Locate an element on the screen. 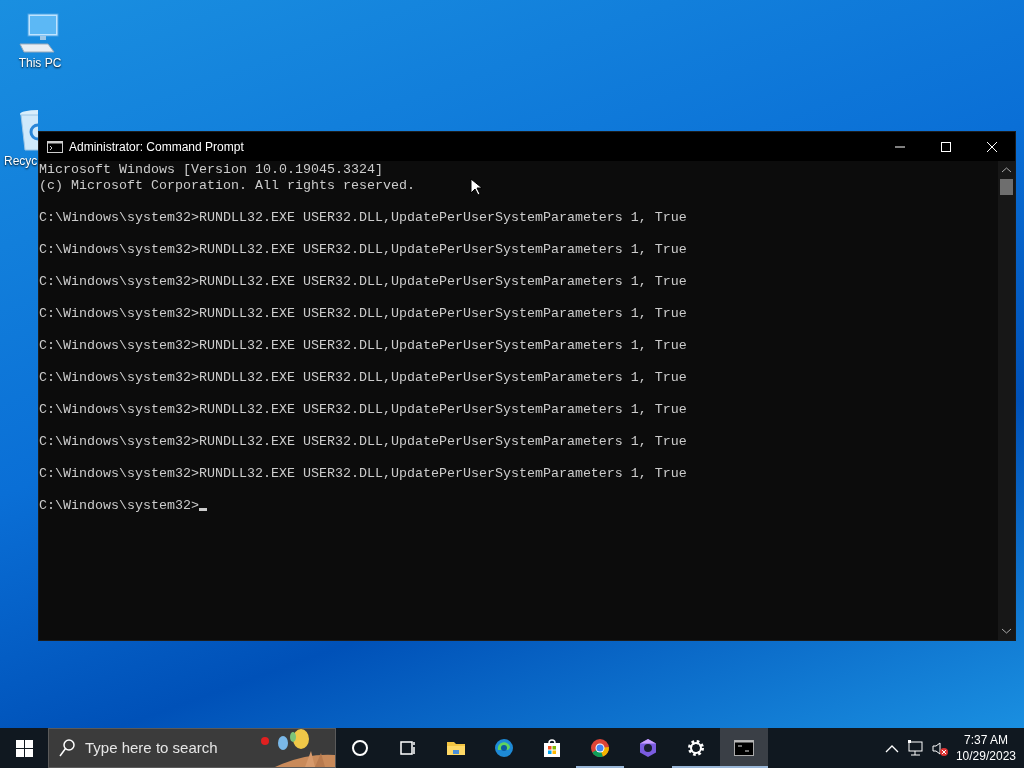 This screenshot has width=1024, height=768. scroll-down-icon is located at coordinates (1006, 631).